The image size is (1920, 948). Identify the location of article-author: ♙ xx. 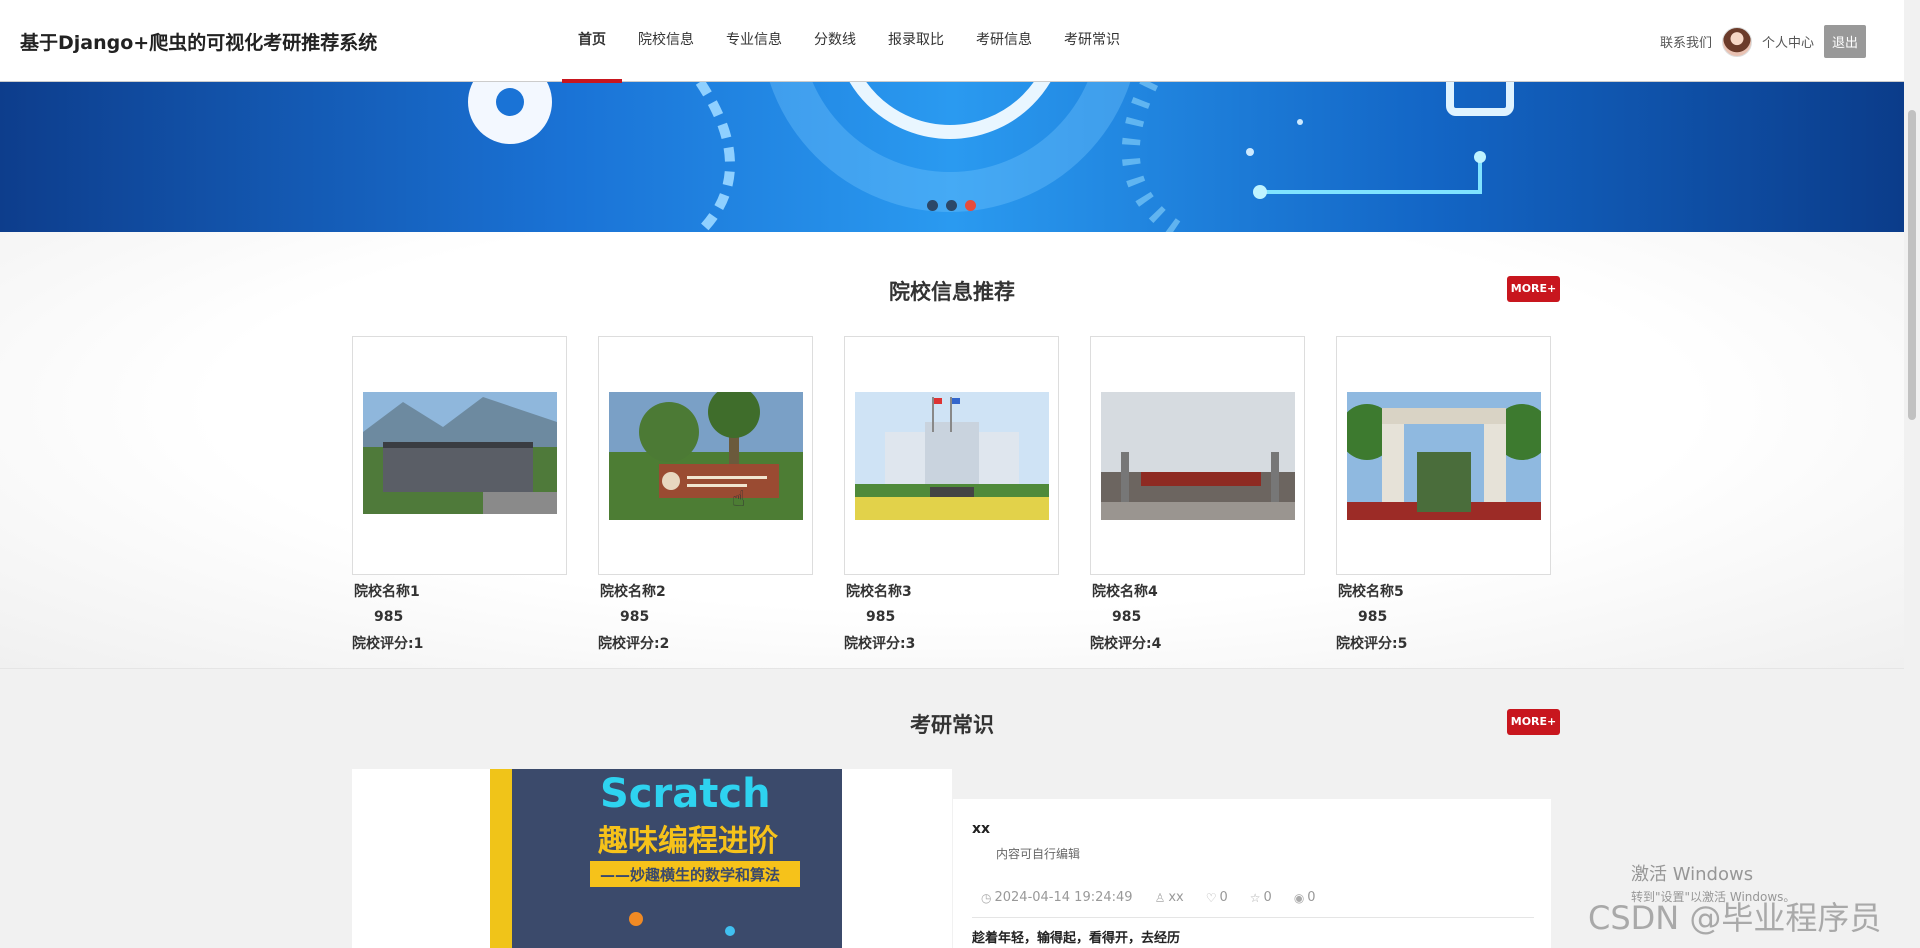
(1169, 897).